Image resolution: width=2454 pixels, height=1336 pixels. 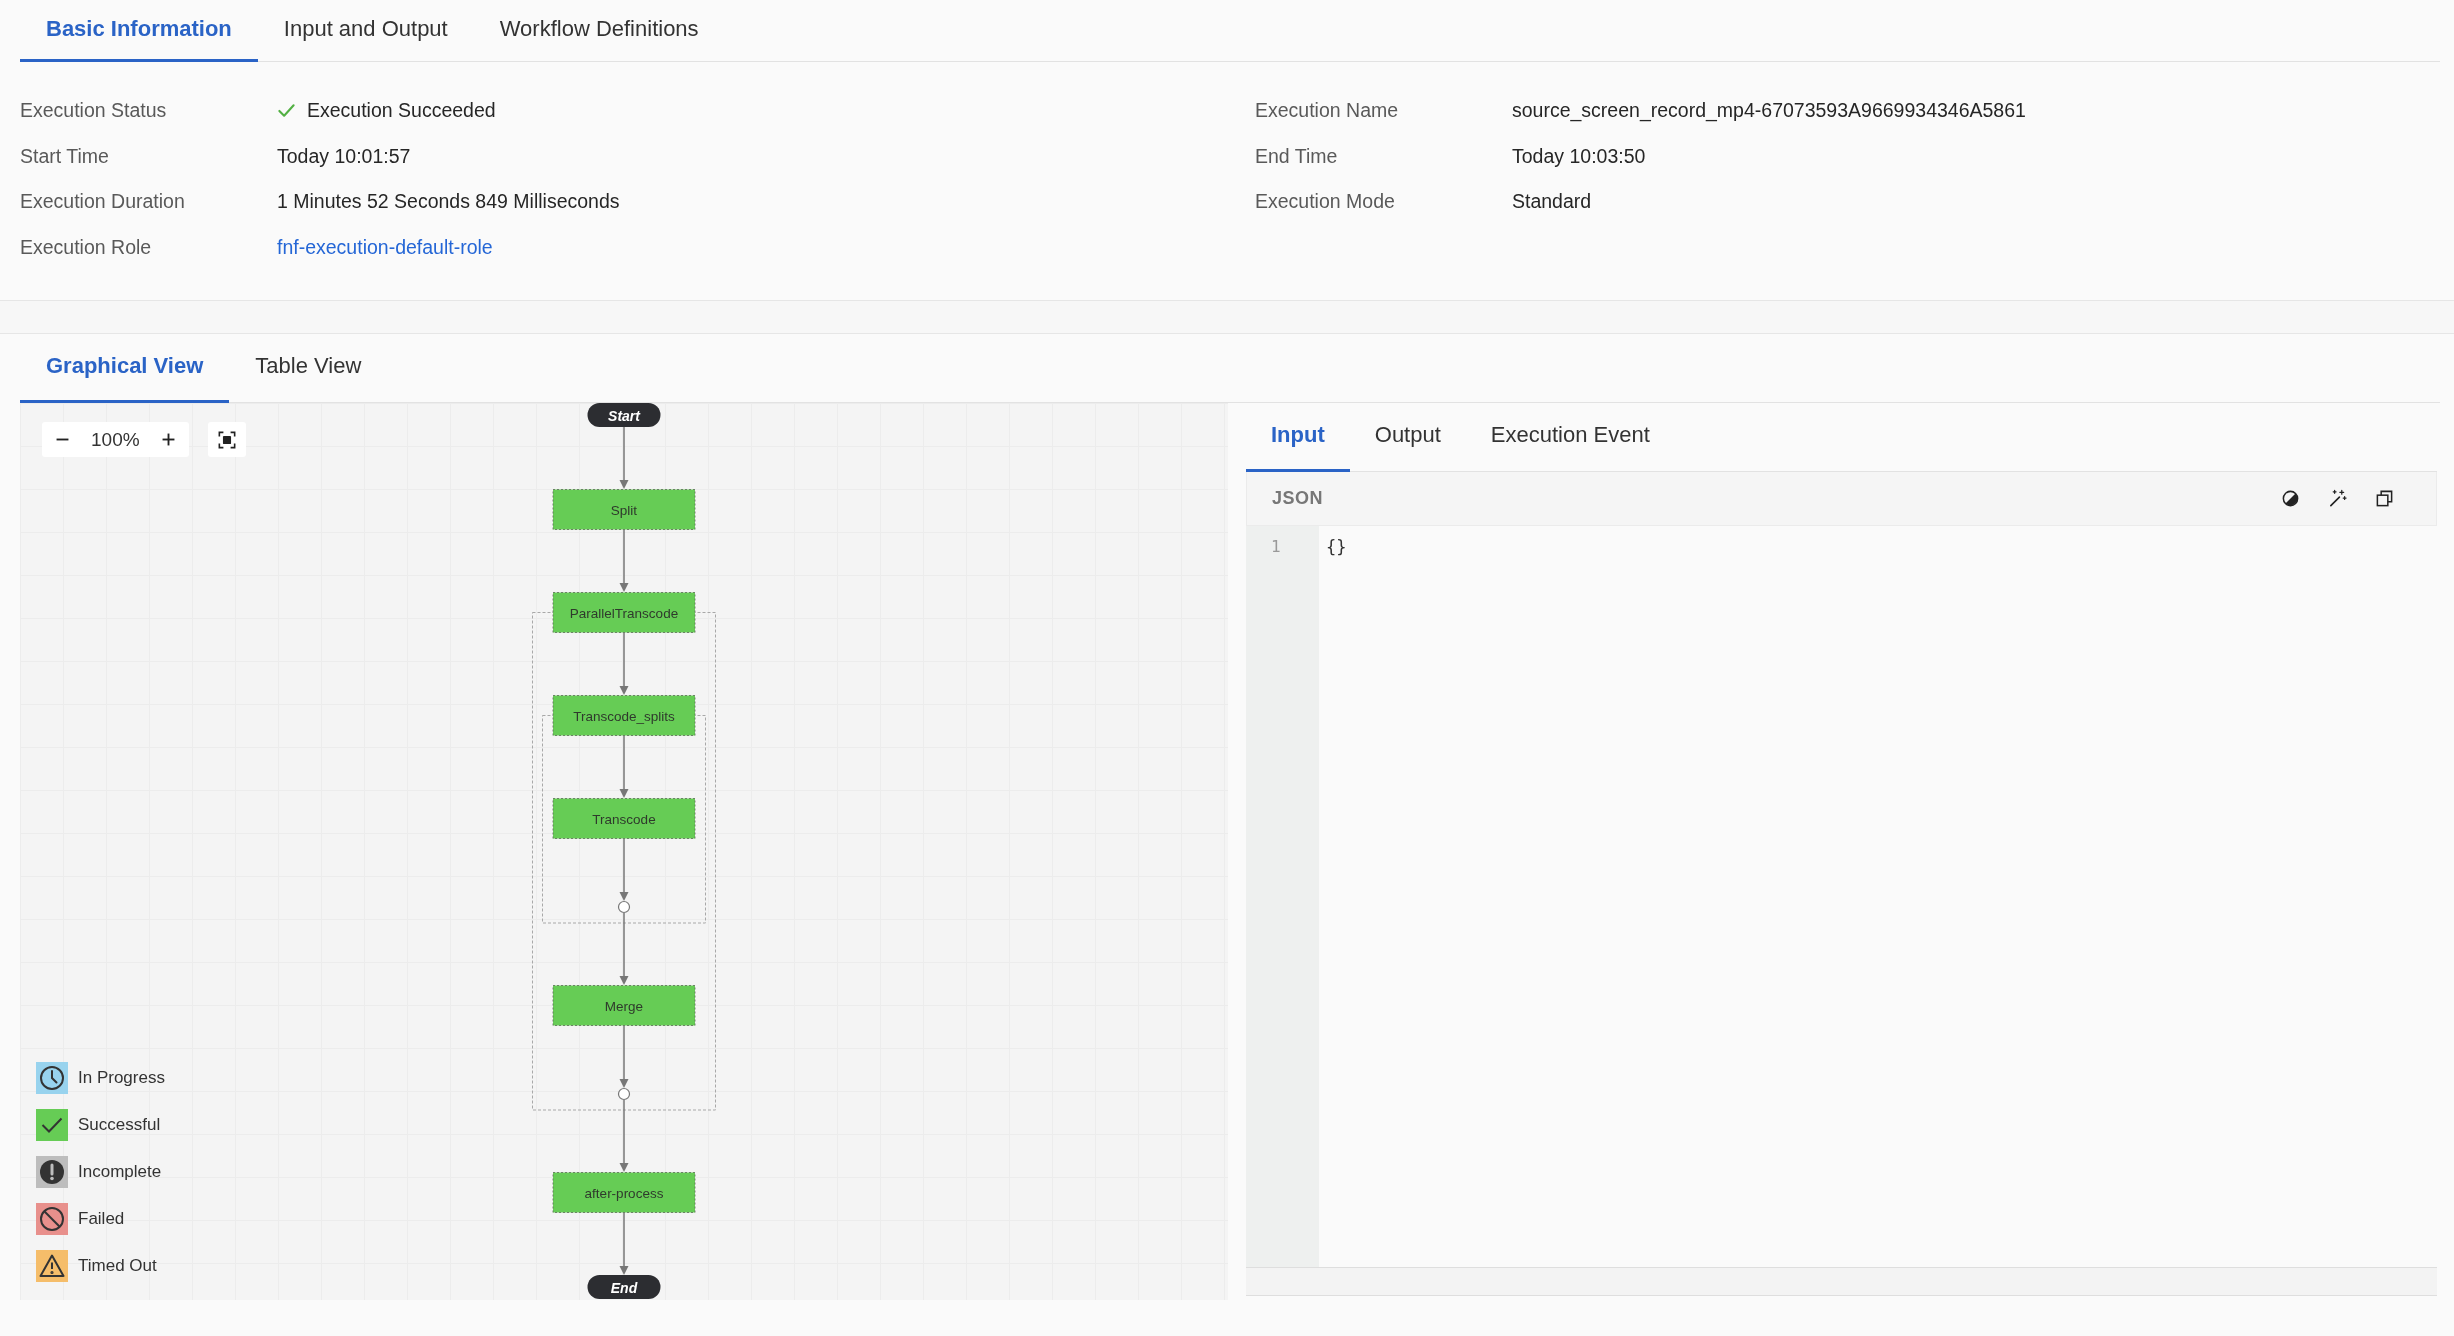 I want to click on legend-label: Successful, so click(x=119, y=1125).